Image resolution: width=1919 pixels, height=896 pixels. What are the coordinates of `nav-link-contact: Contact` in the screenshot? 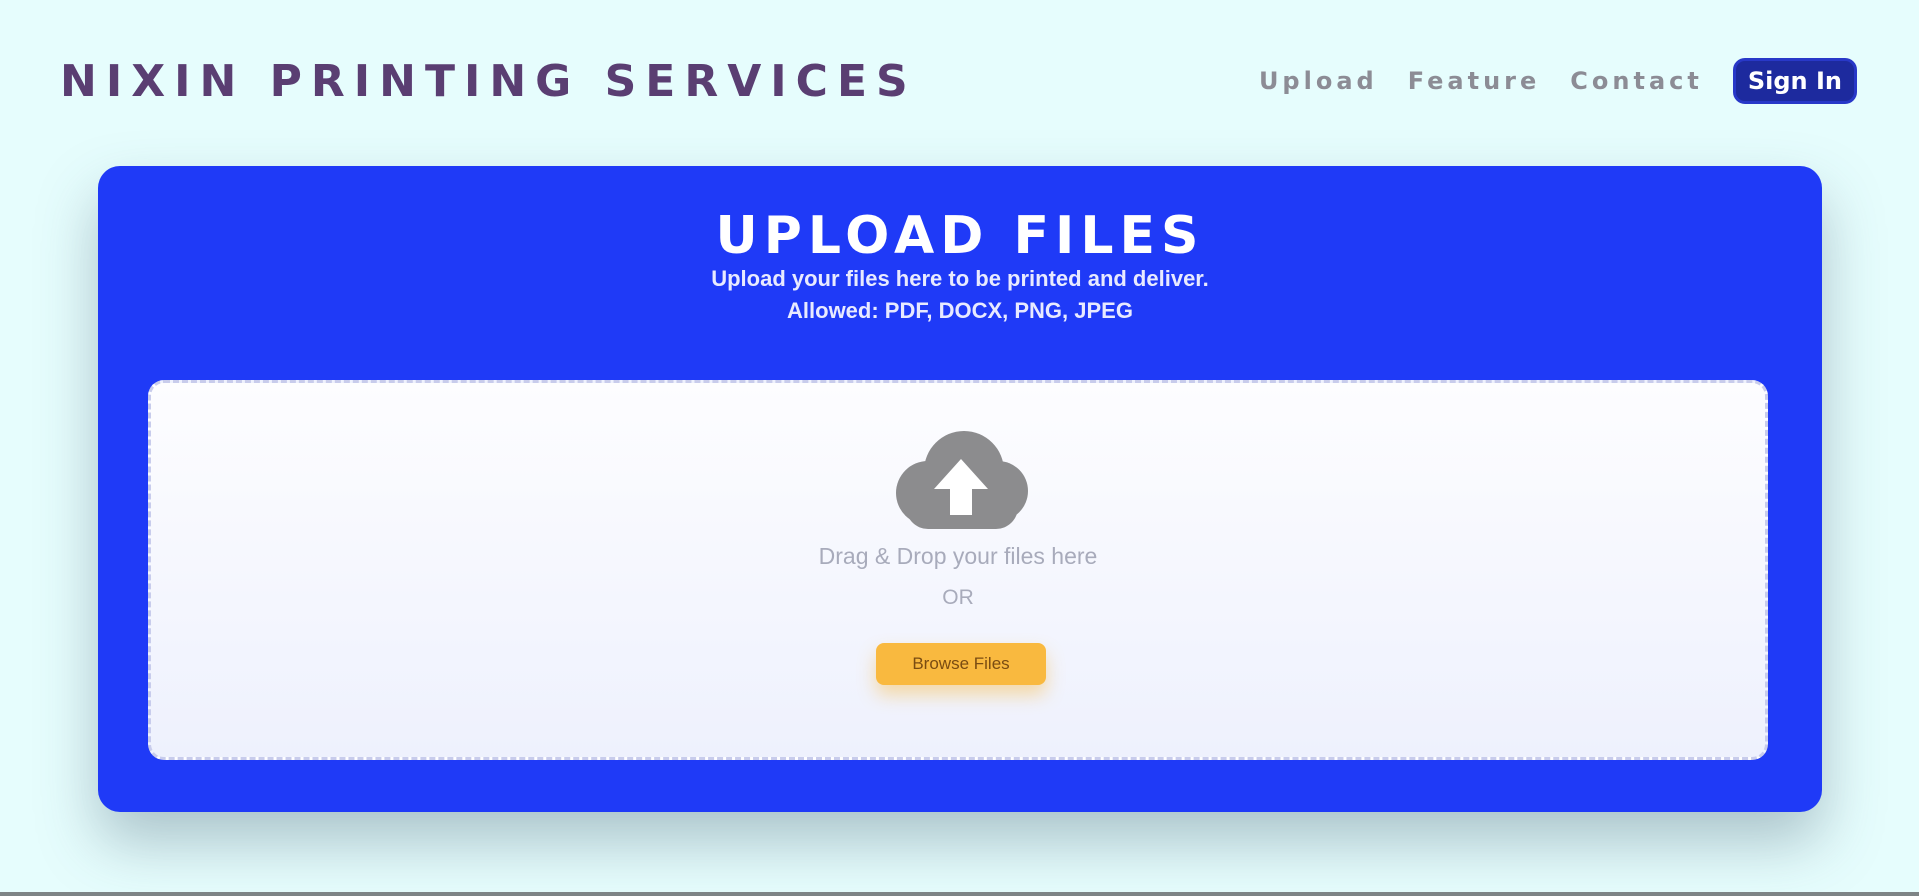 It's located at (1636, 81).